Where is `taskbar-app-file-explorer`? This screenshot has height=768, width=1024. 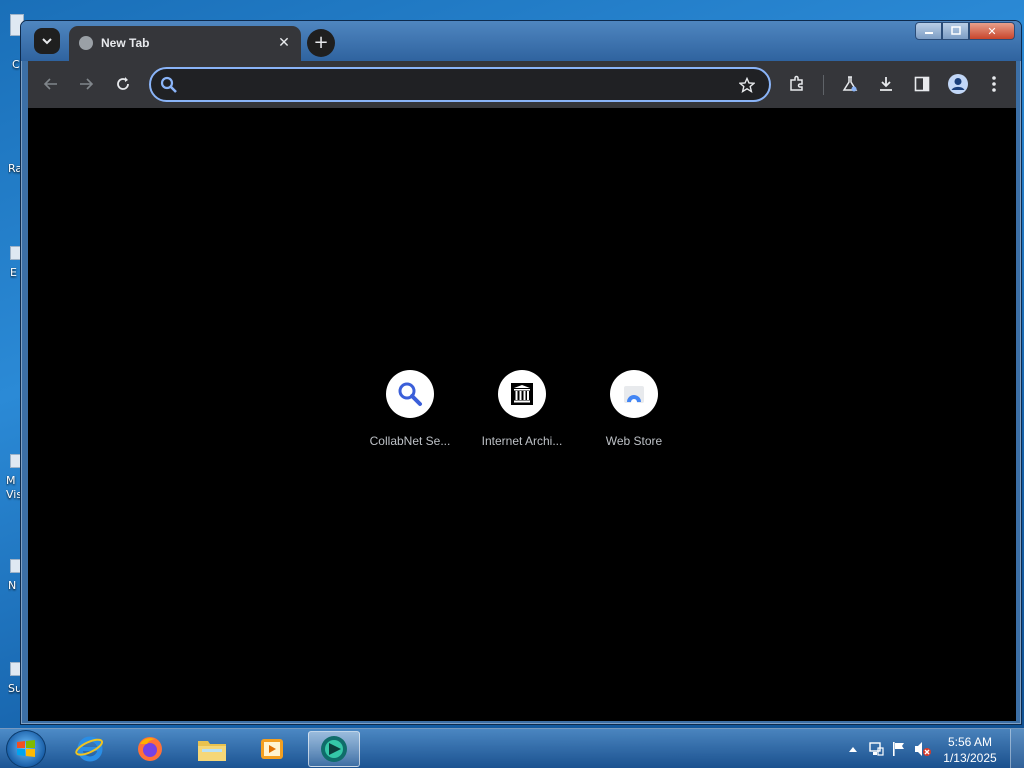
taskbar-app-file-explorer is located at coordinates (212, 749).